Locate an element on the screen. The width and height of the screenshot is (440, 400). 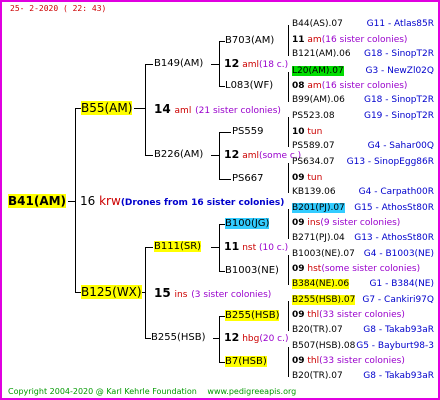
g3-queen-3: PS559 is located at coordinates (248, 131).